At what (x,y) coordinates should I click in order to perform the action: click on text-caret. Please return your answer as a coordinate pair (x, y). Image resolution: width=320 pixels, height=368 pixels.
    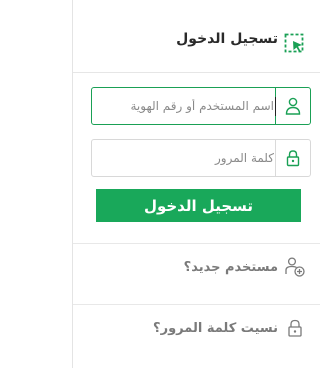
    Looking at the image, I should click on (275, 106).